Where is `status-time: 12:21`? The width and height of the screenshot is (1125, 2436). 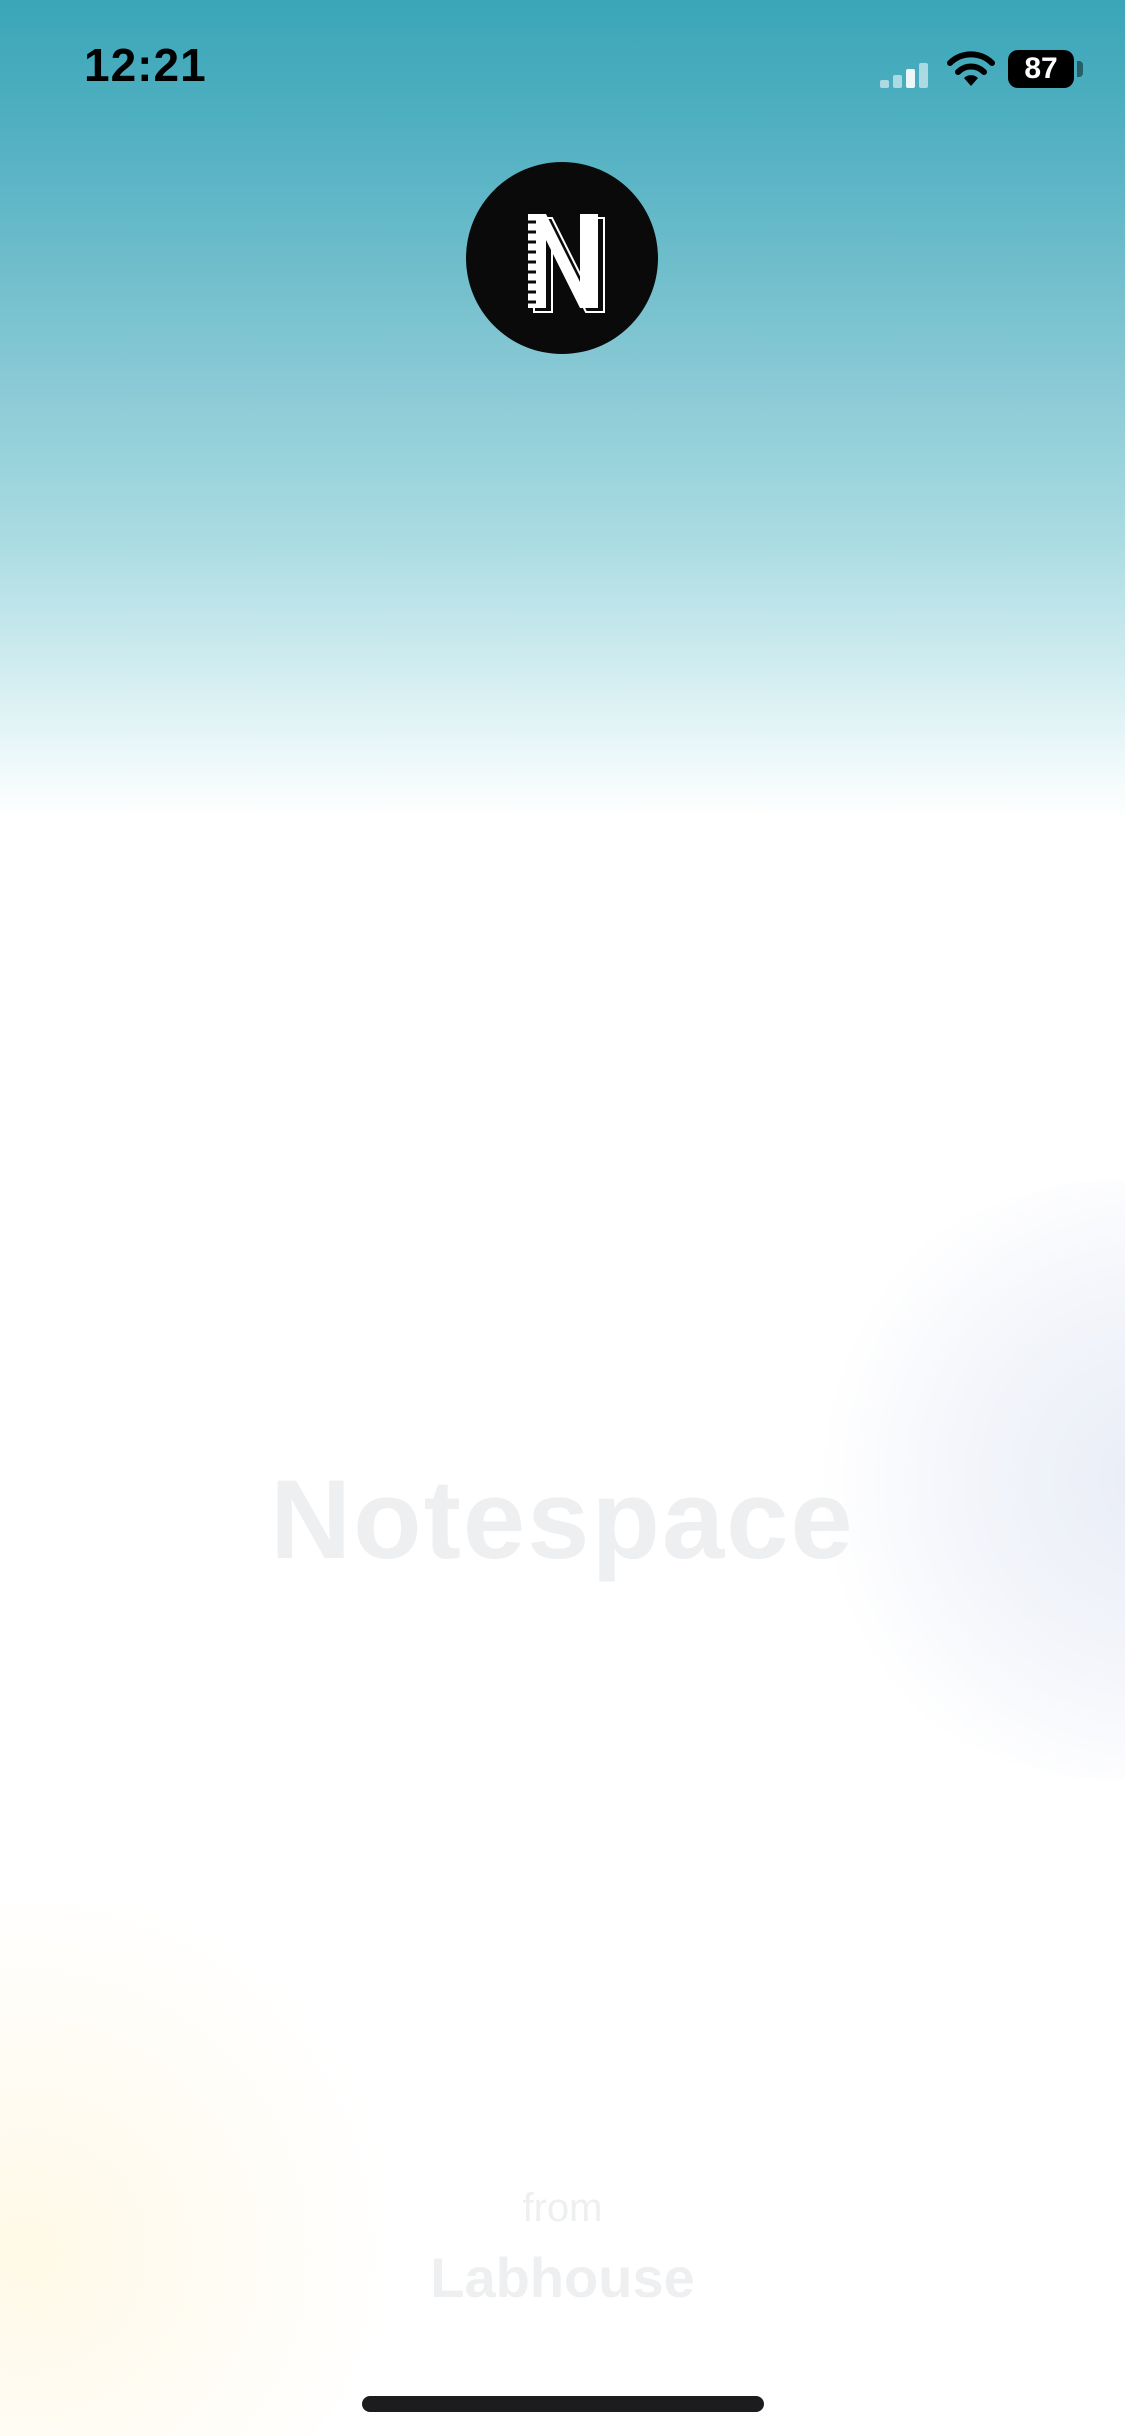
status-time: 12:21 is located at coordinates (145, 65).